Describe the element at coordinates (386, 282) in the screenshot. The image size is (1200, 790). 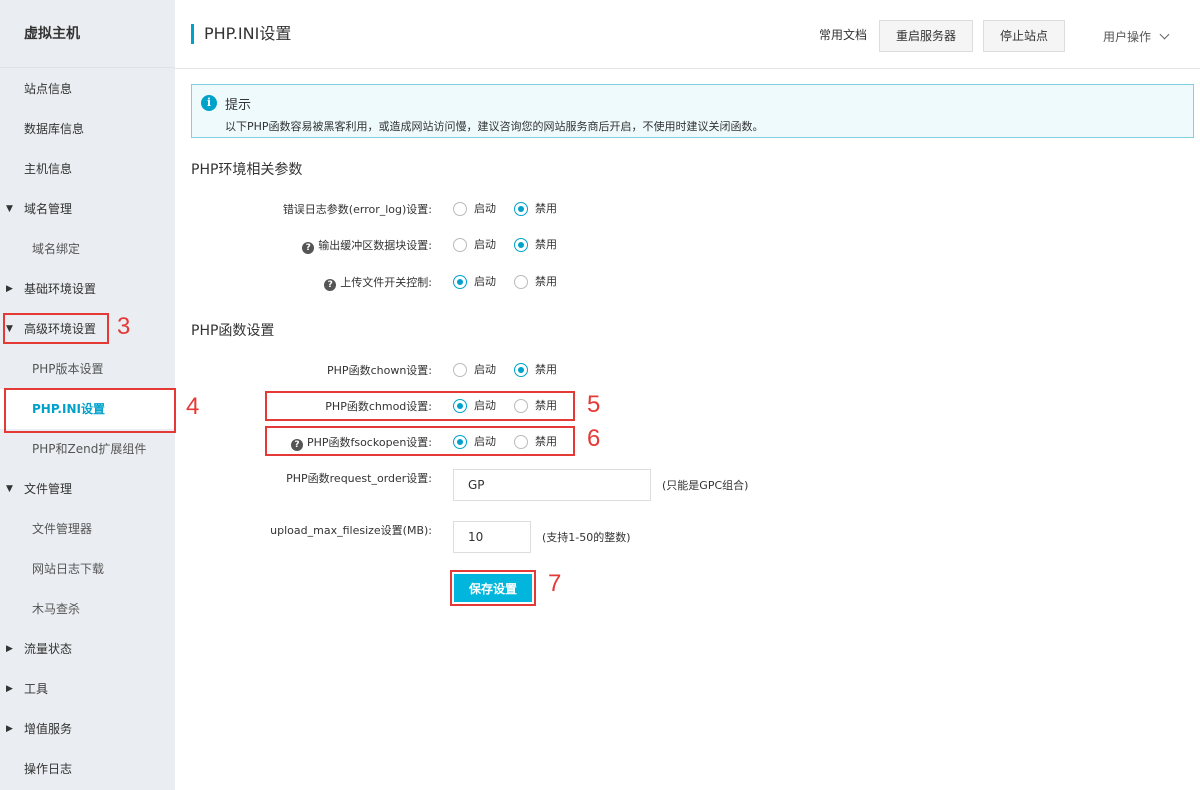
I see `env-label-text: 上传文件开关控制:` at that location.